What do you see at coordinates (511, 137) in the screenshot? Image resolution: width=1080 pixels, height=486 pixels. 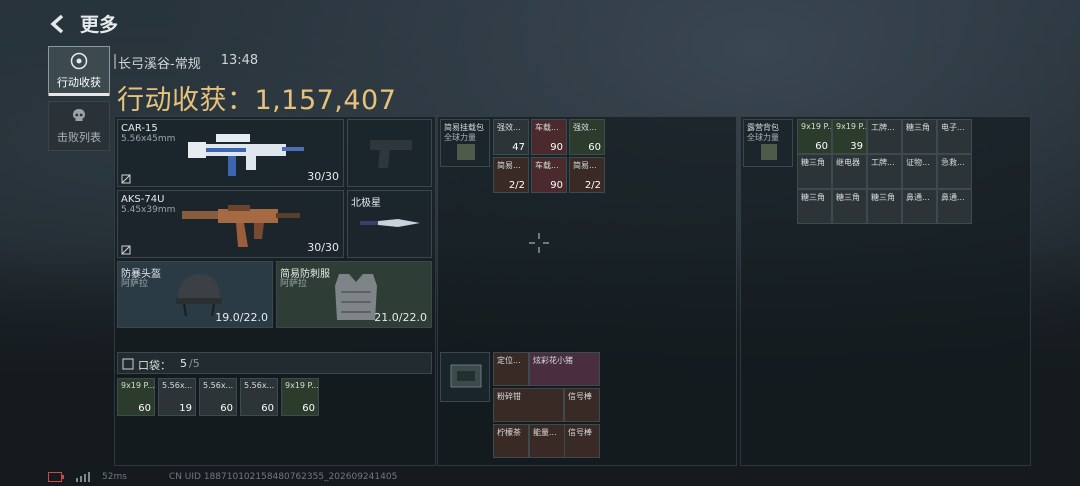 I see `rig-item: 强效... 47` at bounding box center [511, 137].